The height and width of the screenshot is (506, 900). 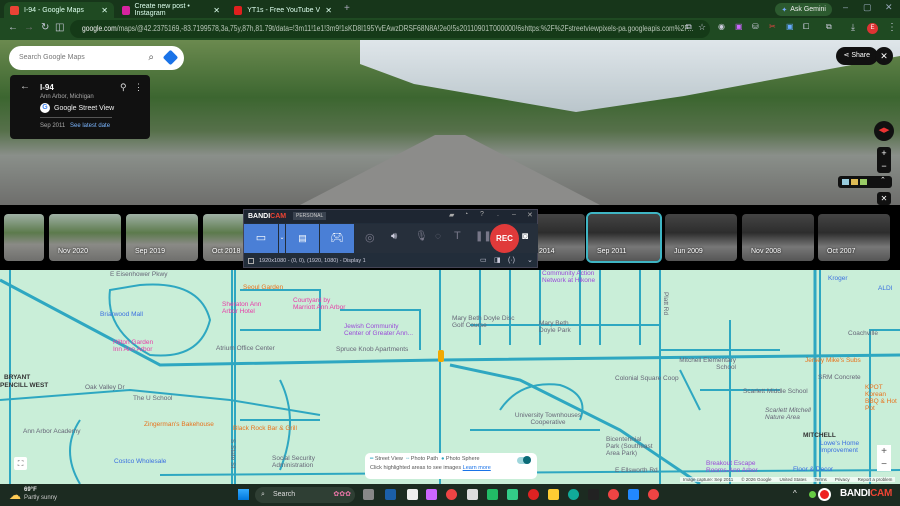 I want to click on map-zoom-in-button: +, so click(x=884, y=451).